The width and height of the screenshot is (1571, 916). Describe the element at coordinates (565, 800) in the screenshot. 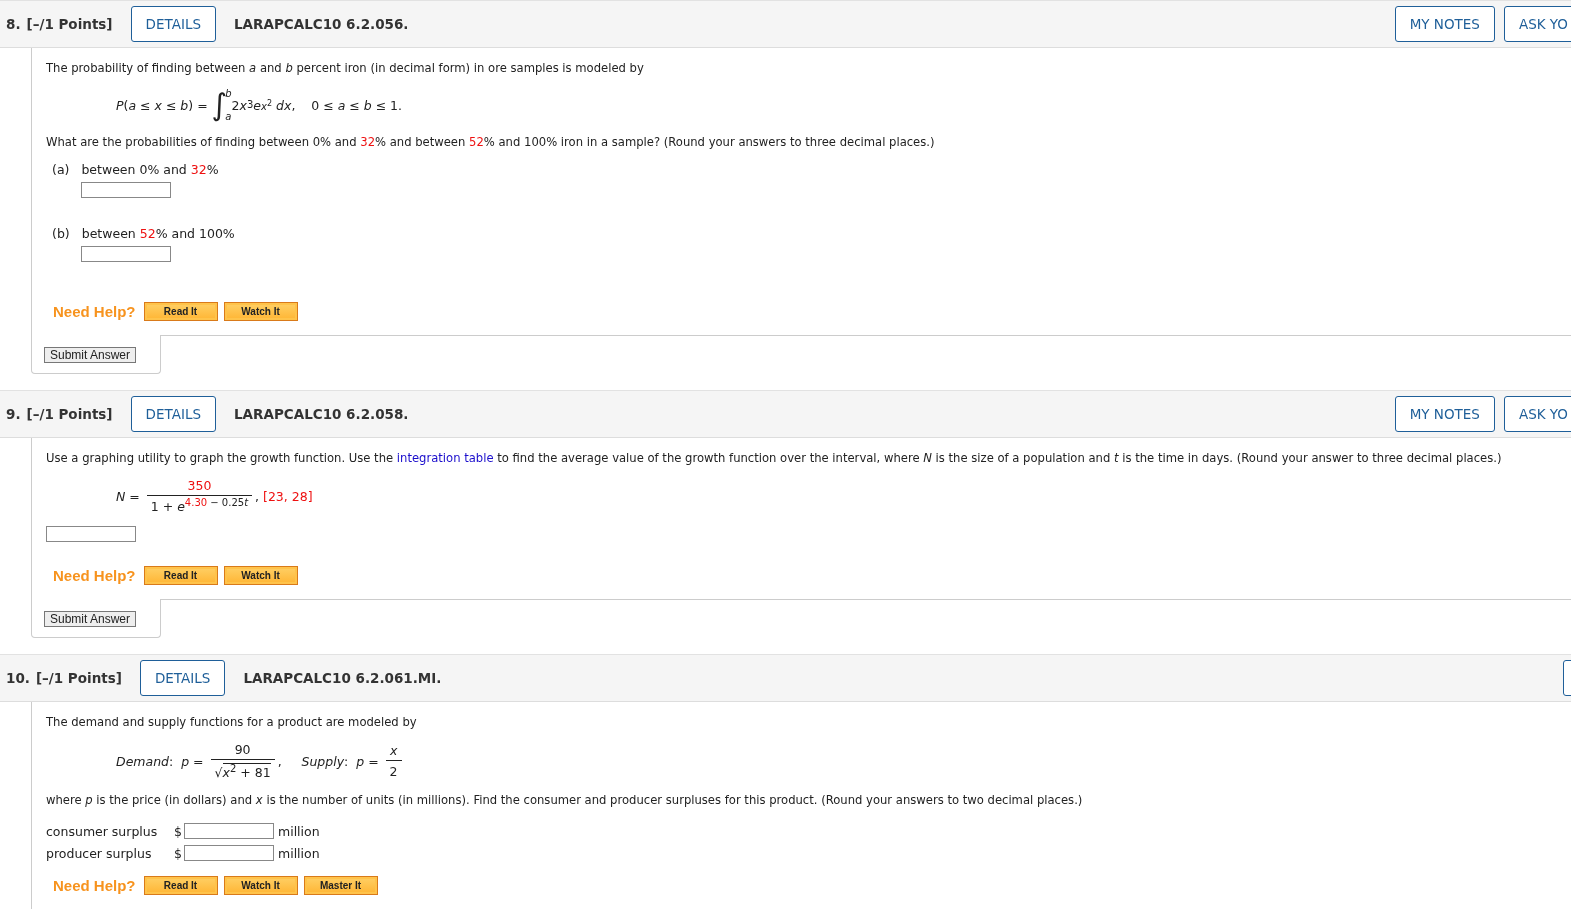

I see `question-text: where p is the price (in dollars) and x is the number of units (in millions). Find the consumer and producer surpluses for this product. (Round your answers to two decimal places.)` at that location.